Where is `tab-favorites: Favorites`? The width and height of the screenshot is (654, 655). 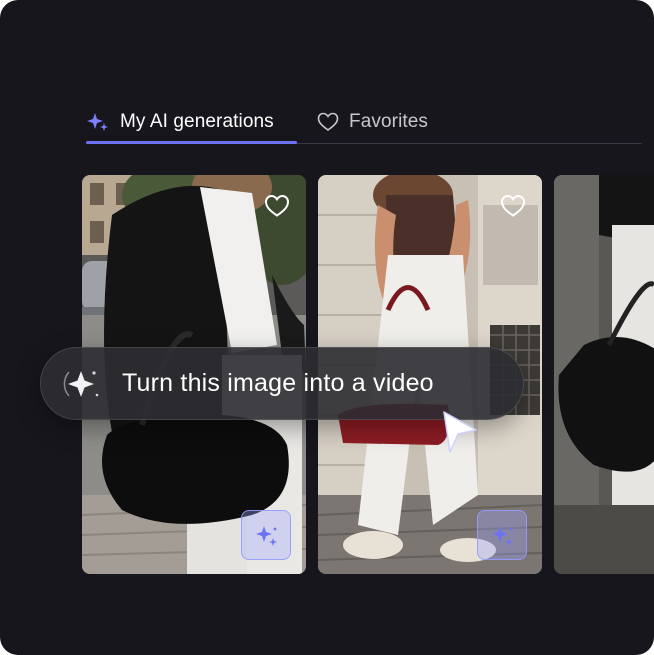 tab-favorites: Favorites is located at coordinates (372, 122).